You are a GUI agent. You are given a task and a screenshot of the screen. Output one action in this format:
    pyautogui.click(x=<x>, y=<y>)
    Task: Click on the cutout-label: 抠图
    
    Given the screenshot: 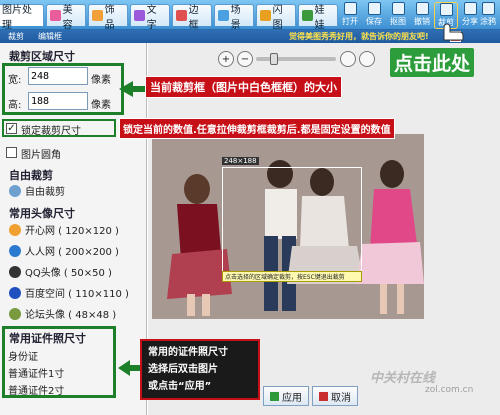 What is the action you would take?
    pyautogui.click(x=398, y=21)
    